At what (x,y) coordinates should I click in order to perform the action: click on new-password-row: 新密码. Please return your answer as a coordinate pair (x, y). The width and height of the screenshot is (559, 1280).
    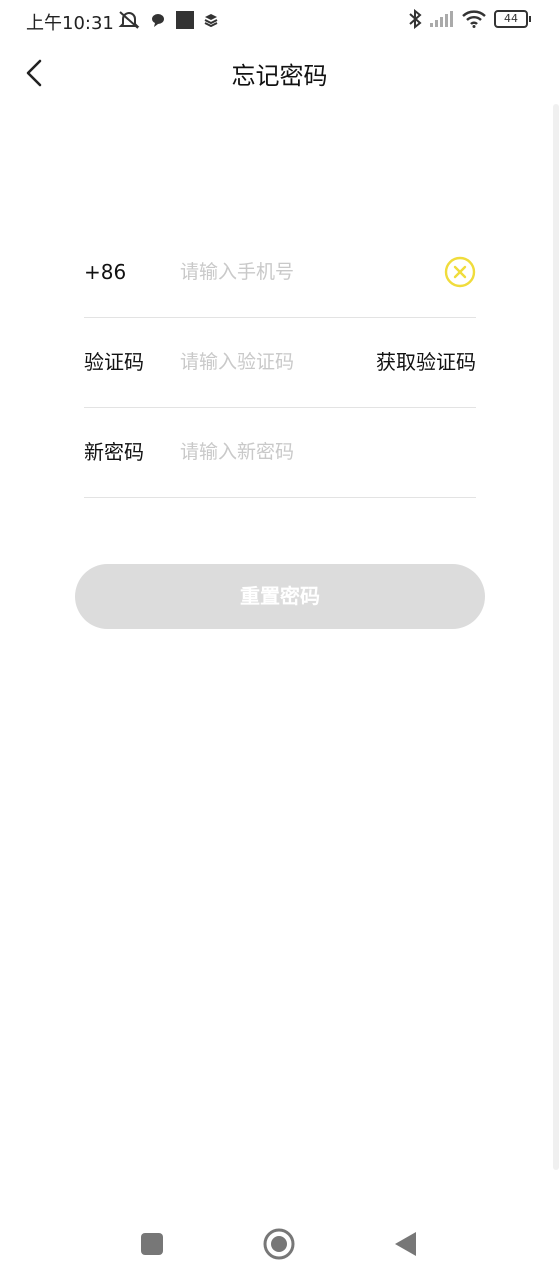
    Looking at the image, I should click on (280, 452).